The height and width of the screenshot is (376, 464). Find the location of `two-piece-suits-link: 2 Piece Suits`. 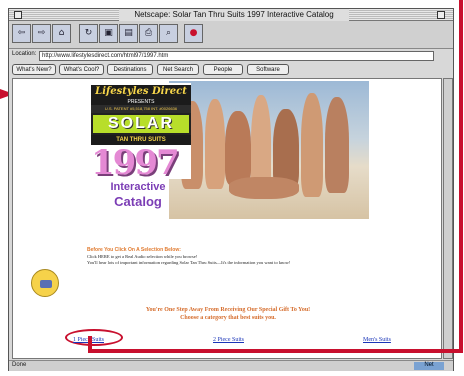

two-piece-suits-link: 2 Piece Suits is located at coordinates (228, 340).